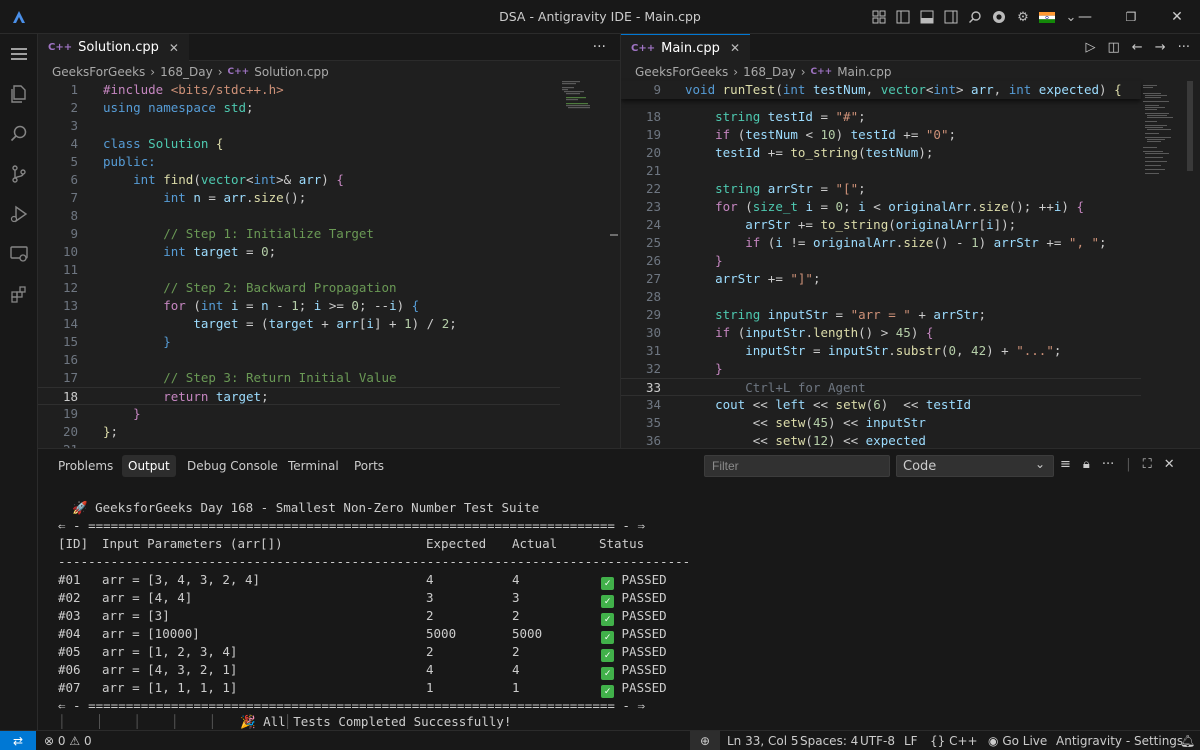 The height and width of the screenshot is (750, 1200). I want to click on code-line: 34 cout << left << setw(6) << testId, so click(881, 405).